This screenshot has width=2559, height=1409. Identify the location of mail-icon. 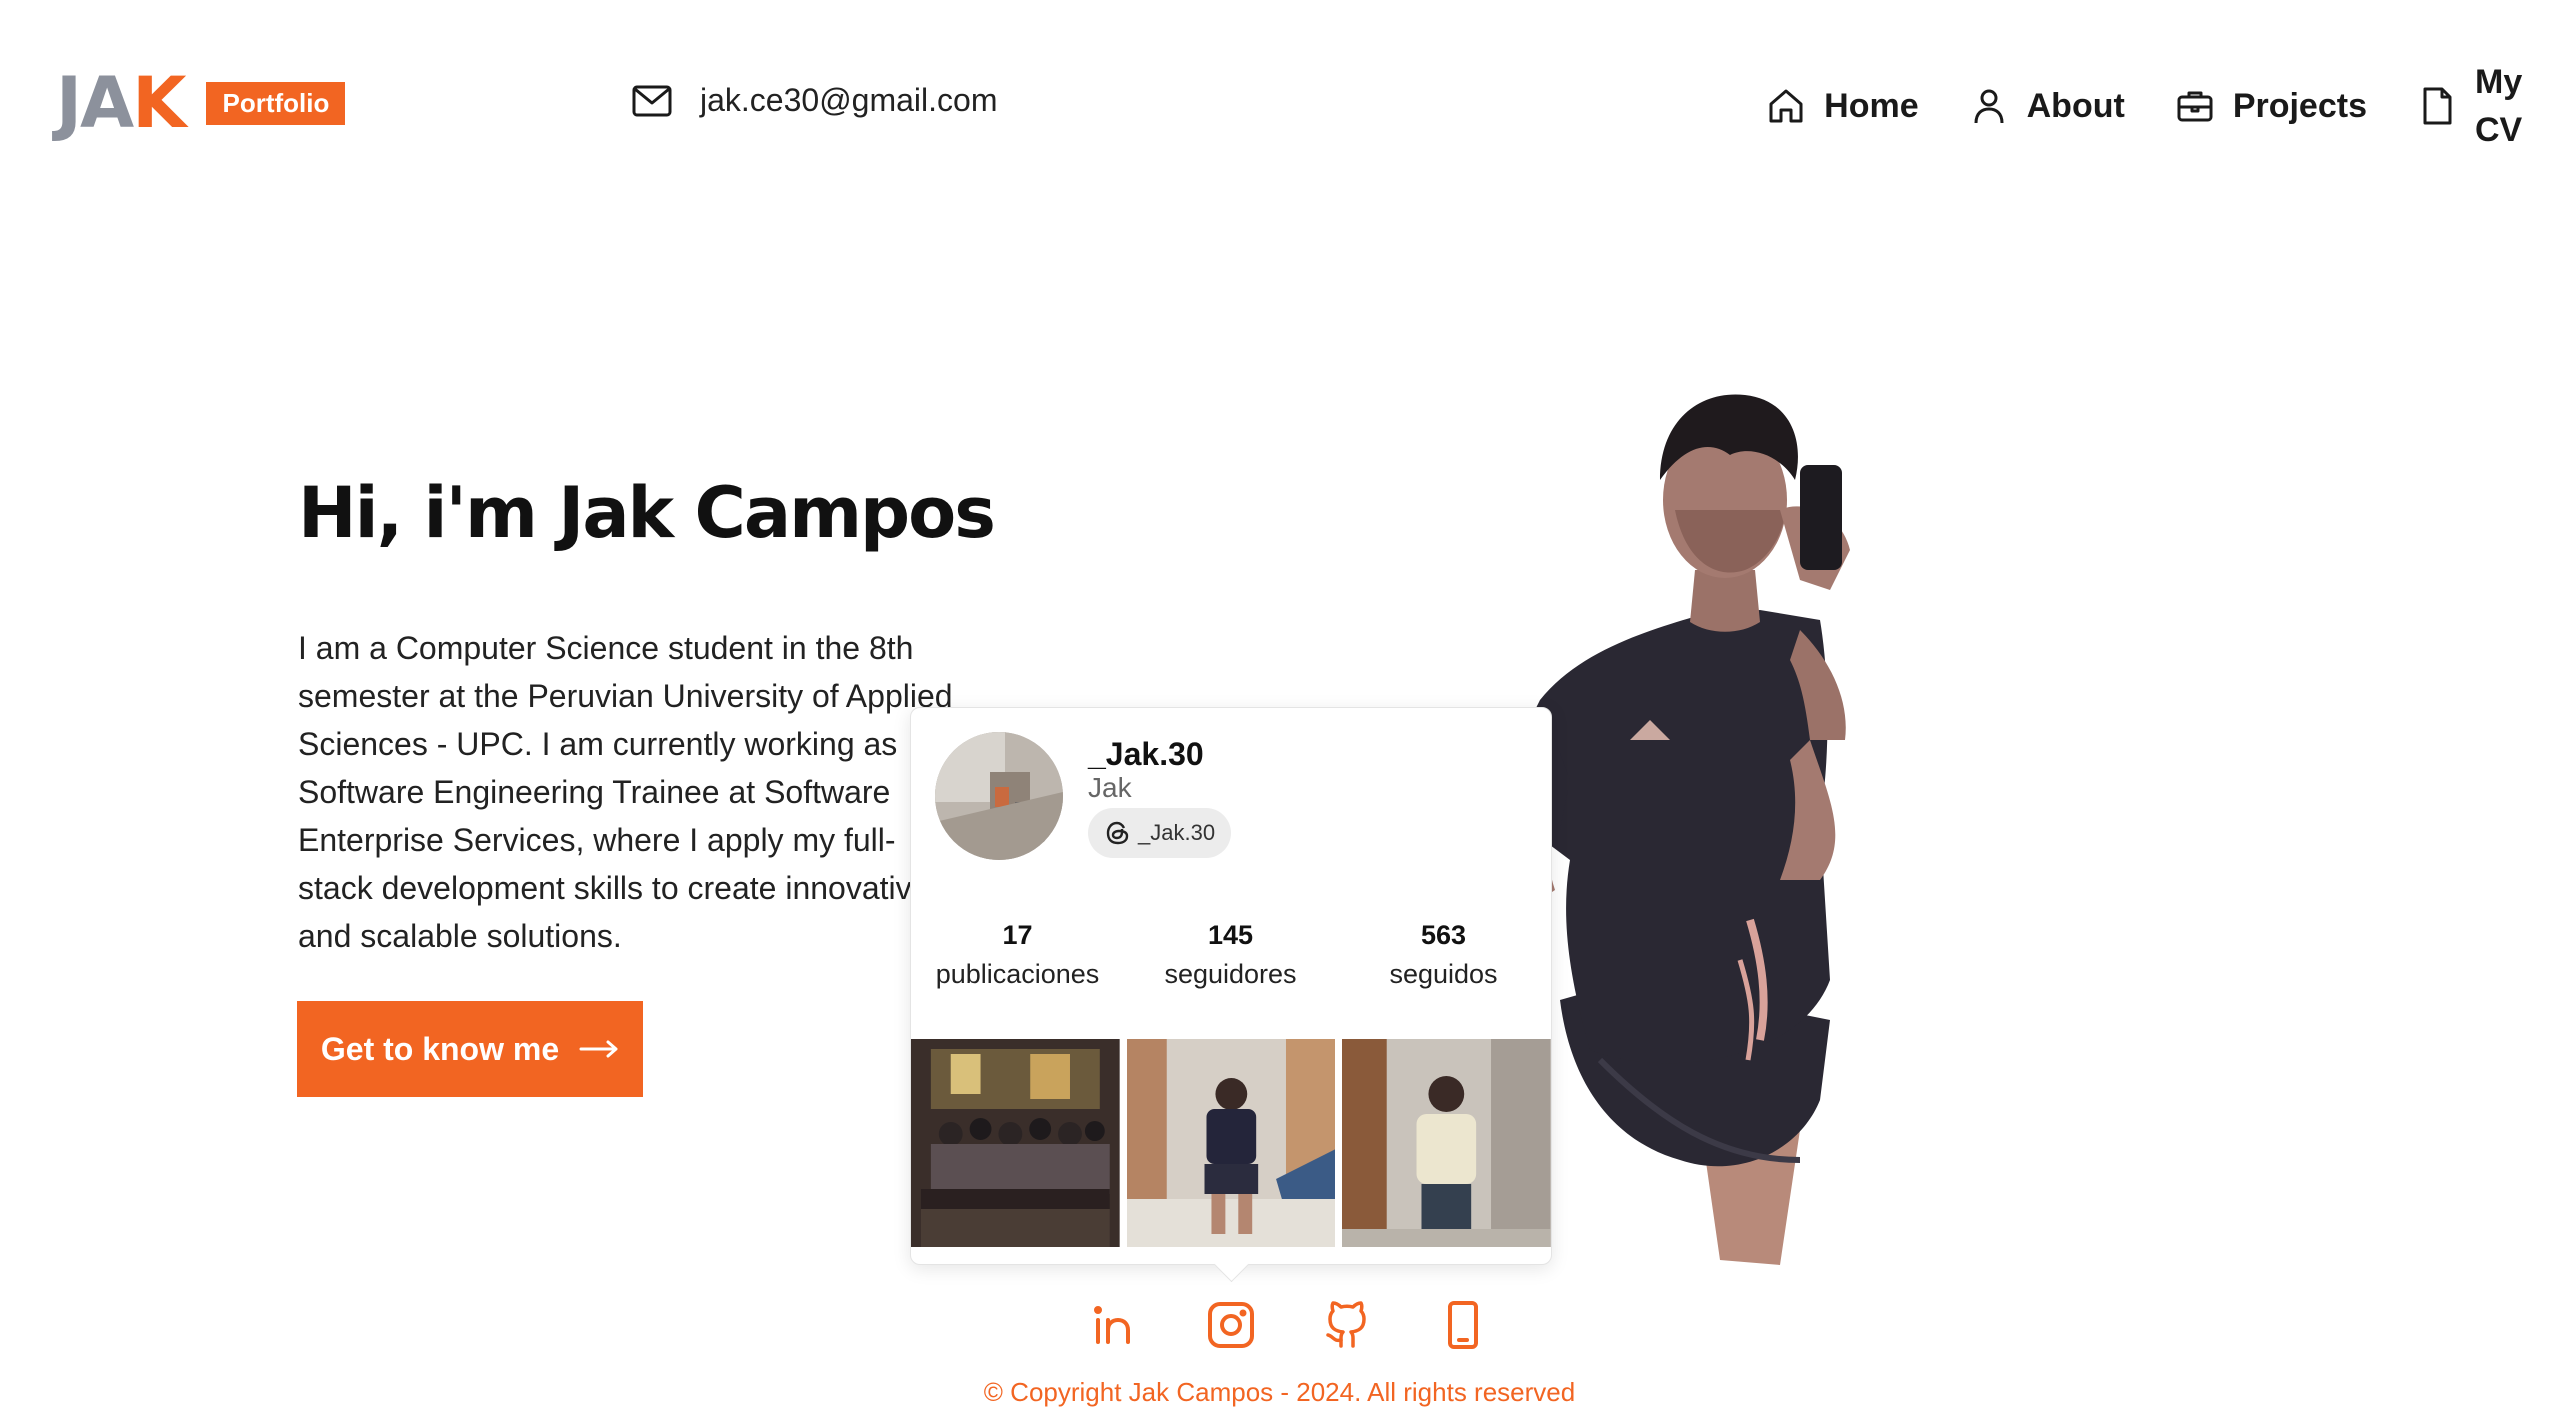
(652, 100).